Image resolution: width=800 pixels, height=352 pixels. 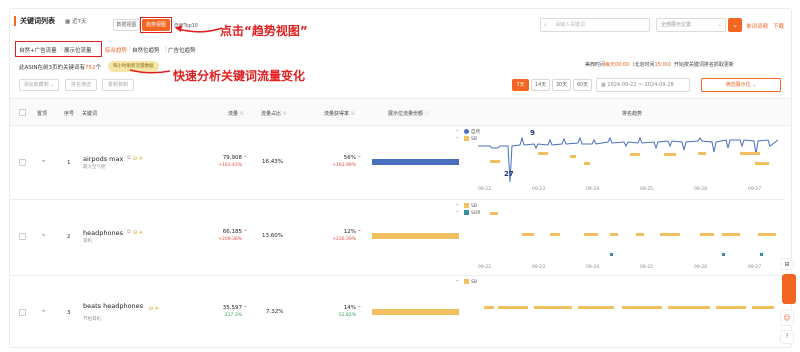 I want to click on search-icon: ⌕, so click(x=545, y=25).